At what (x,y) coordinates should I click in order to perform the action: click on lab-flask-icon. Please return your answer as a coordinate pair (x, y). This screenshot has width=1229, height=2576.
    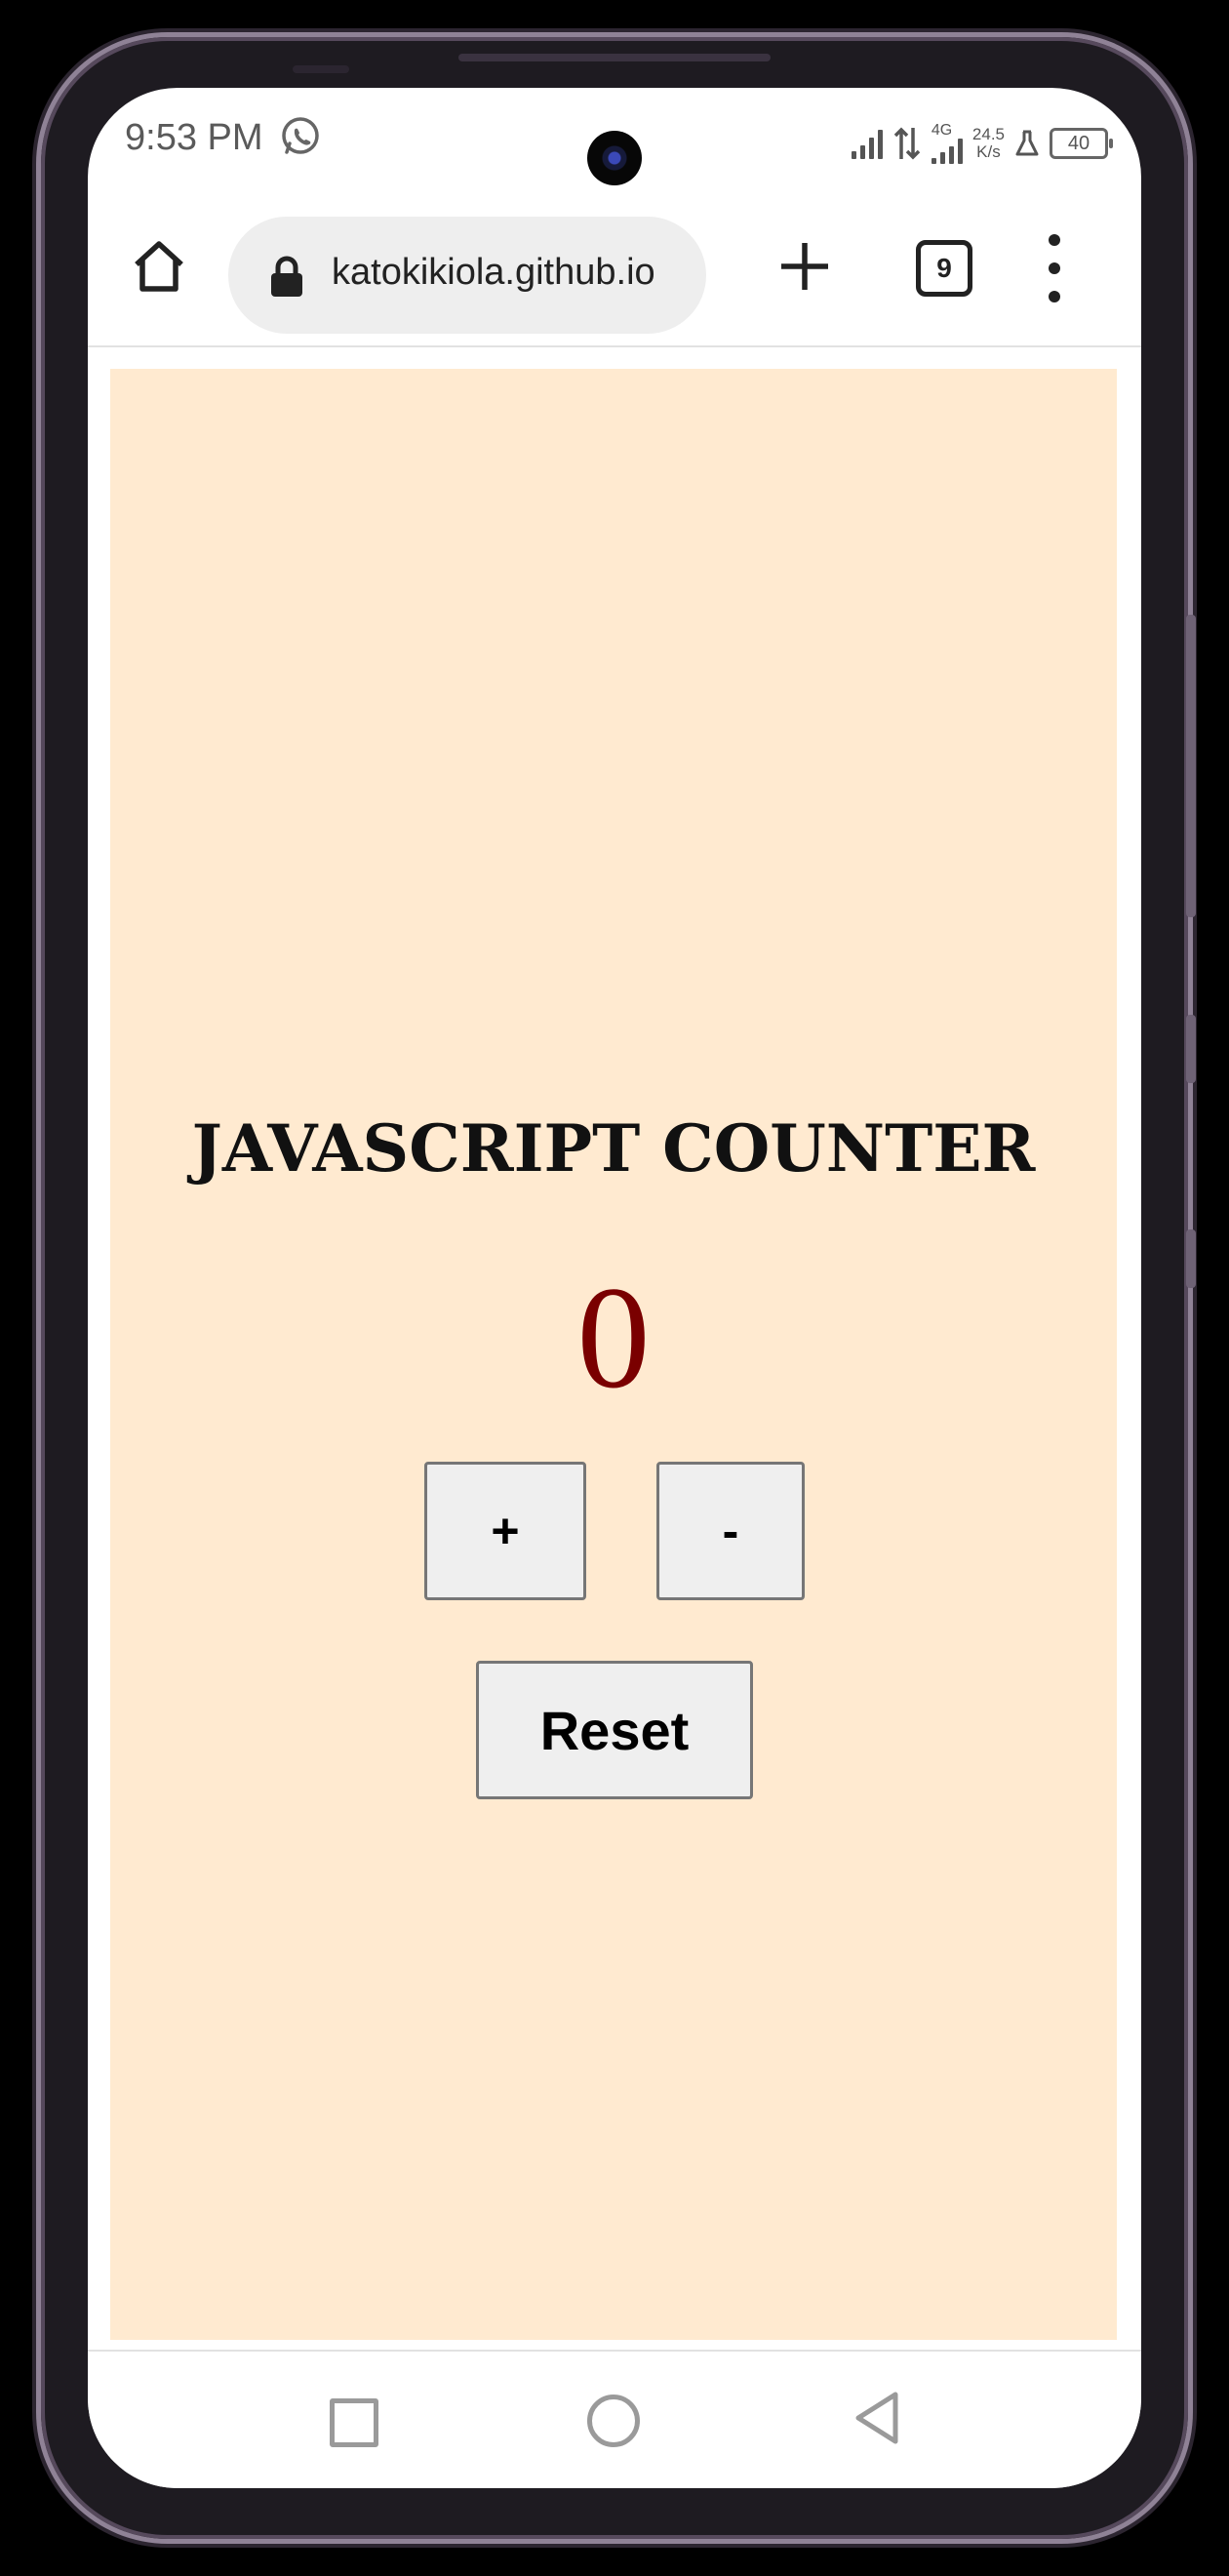
    Looking at the image, I should click on (1027, 143).